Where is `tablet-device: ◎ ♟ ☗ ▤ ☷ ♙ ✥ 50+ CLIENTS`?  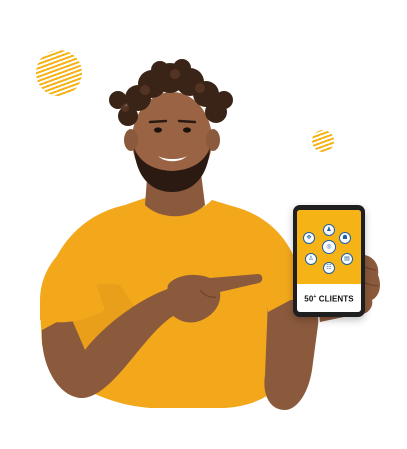 tablet-device: ◎ ♟ ☗ ▤ ☷ ♙ ✥ 50+ CLIENTS is located at coordinates (329, 261).